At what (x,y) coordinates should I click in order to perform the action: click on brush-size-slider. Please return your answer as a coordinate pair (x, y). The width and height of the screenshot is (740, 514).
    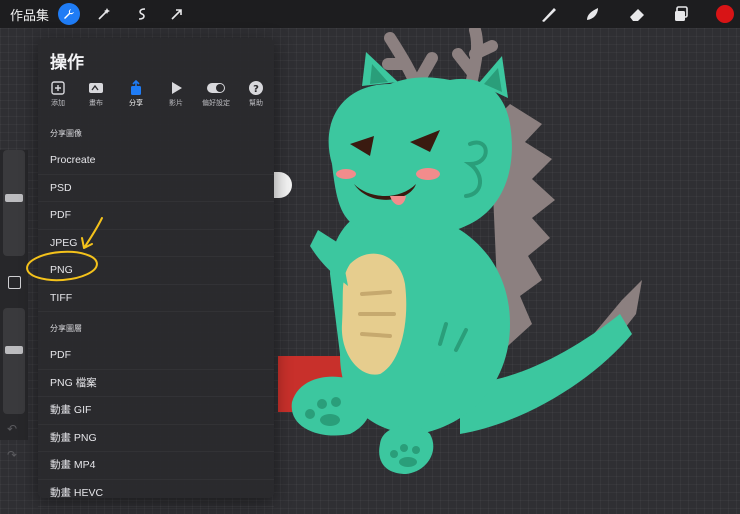
    Looking at the image, I should click on (14, 203).